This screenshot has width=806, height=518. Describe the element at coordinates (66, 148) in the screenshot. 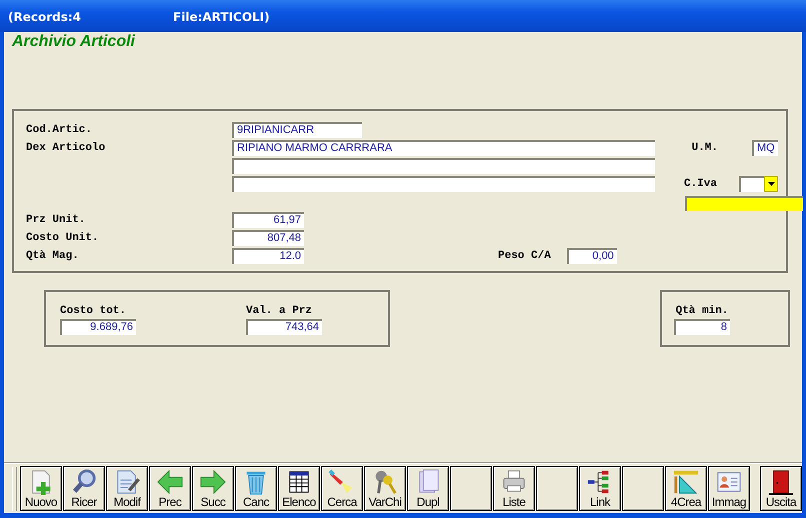

I see `field-label: Dex Articolo` at that location.